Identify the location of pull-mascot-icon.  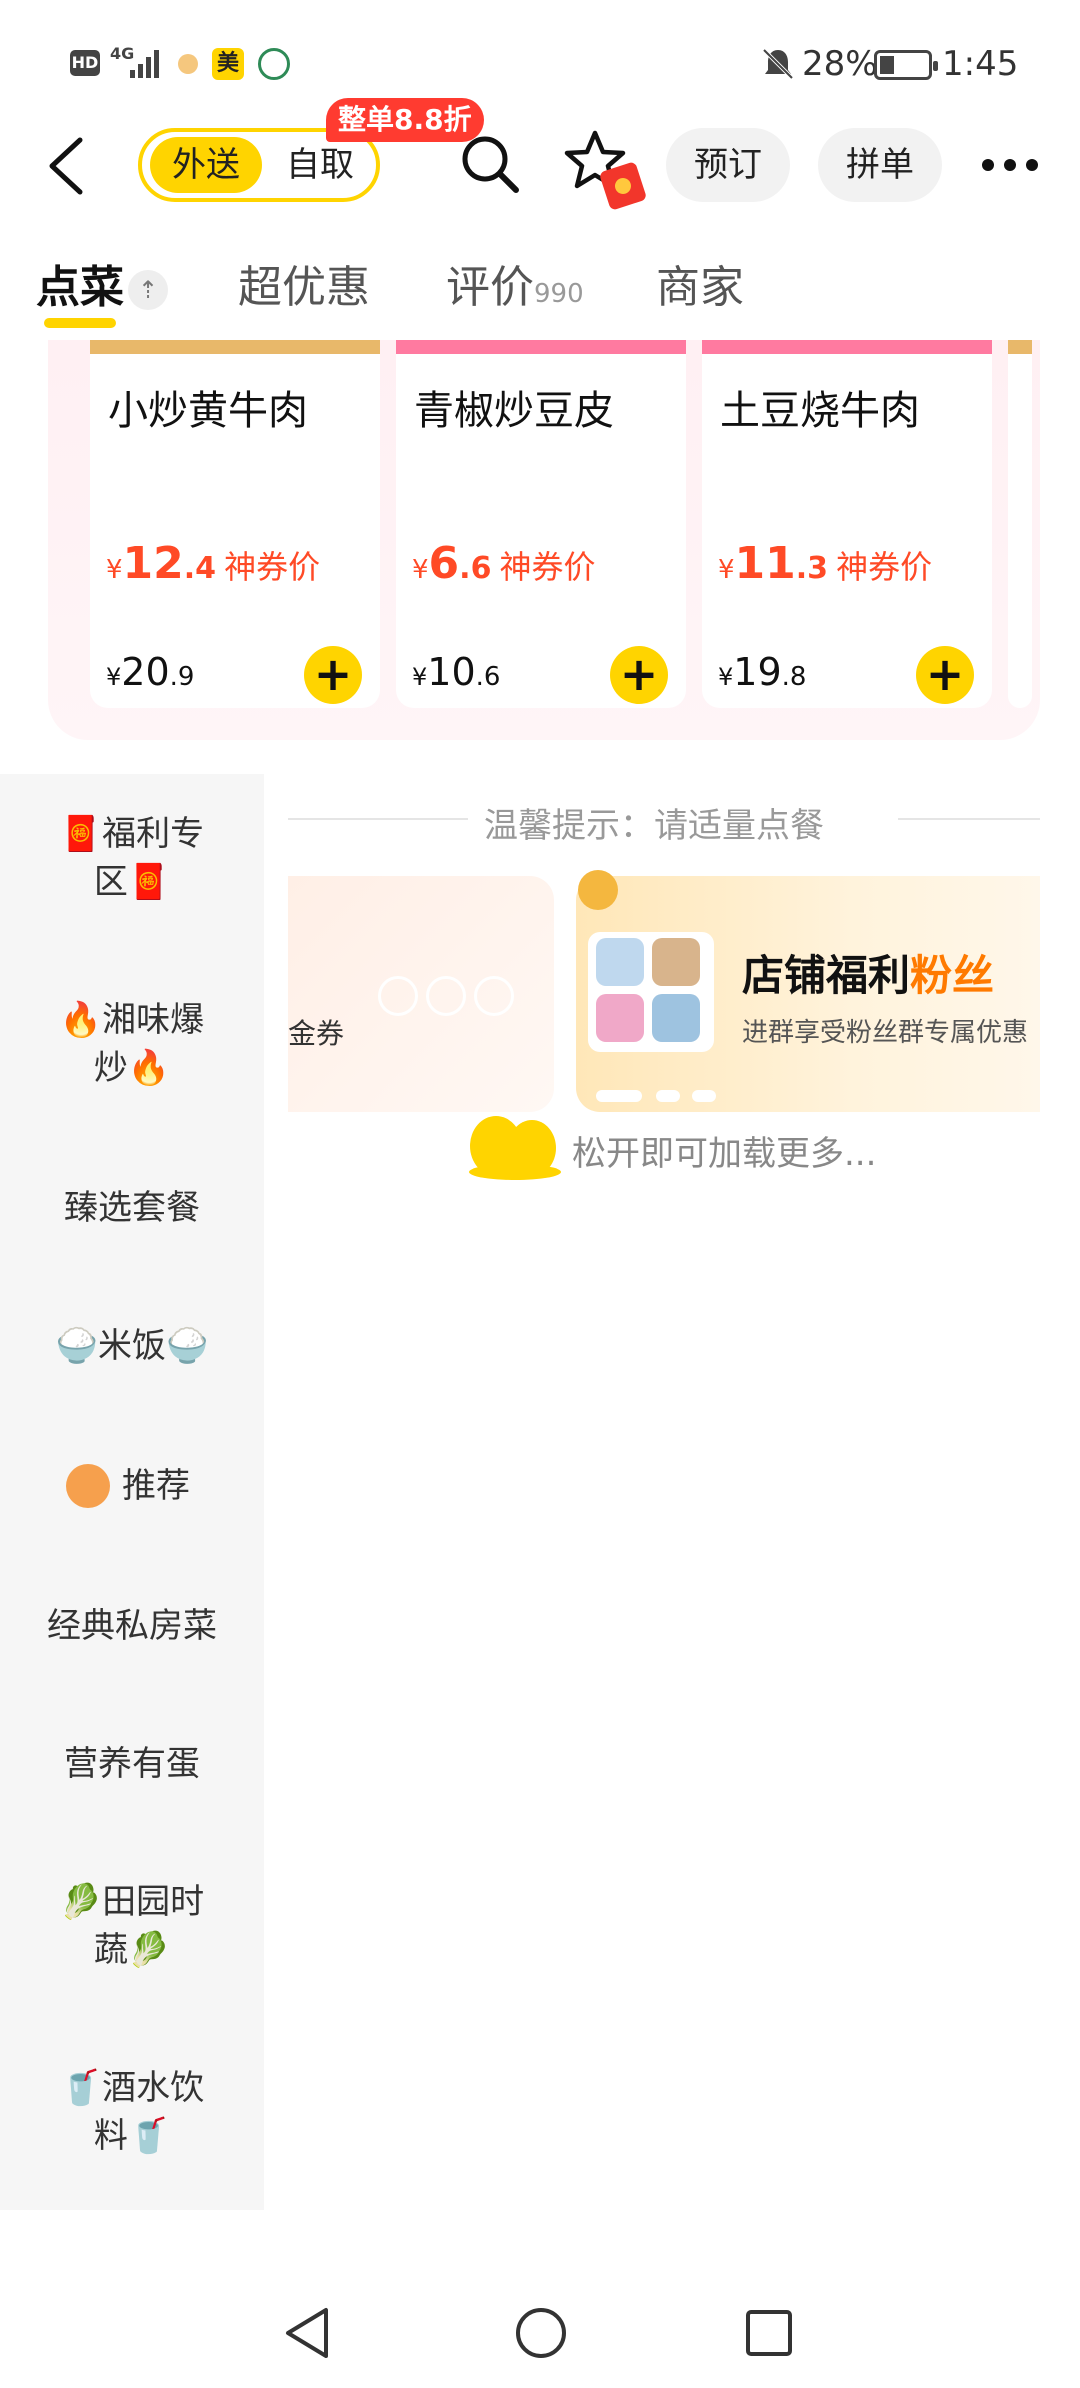
(515, 1148).